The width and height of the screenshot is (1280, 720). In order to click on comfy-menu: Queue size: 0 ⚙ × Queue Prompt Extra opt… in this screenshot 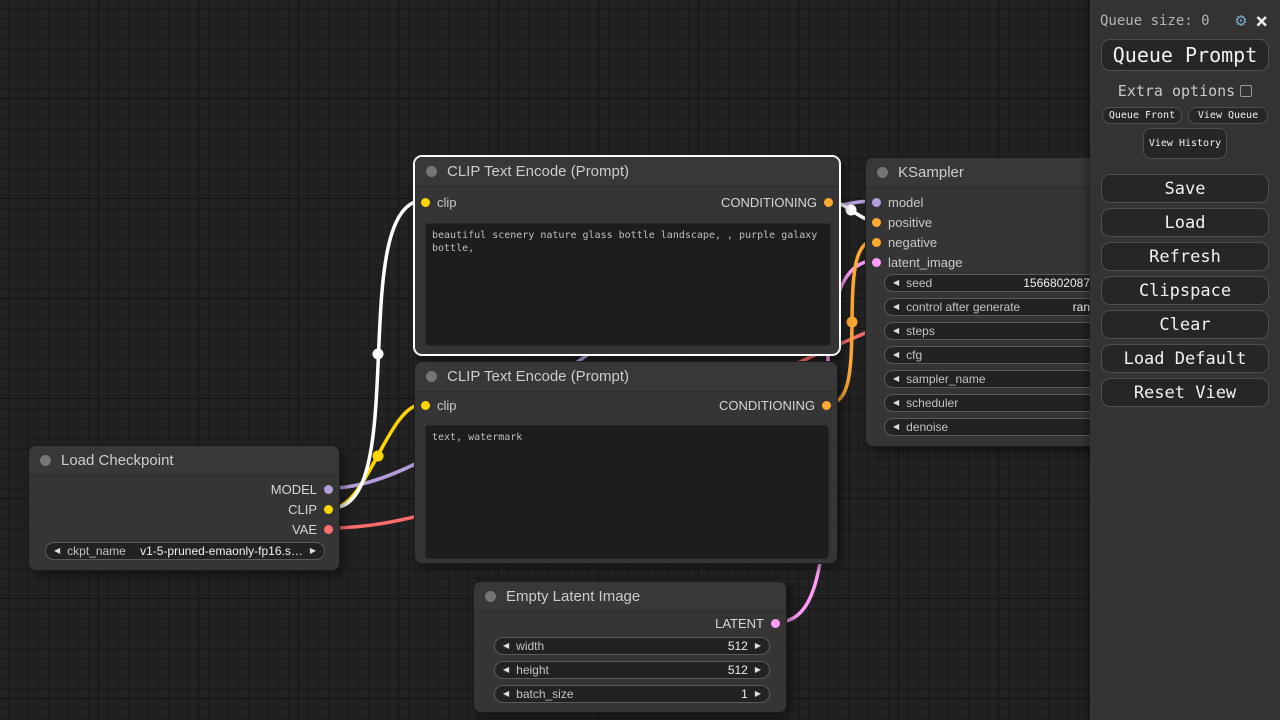, I will do `click(1185, 360)`.